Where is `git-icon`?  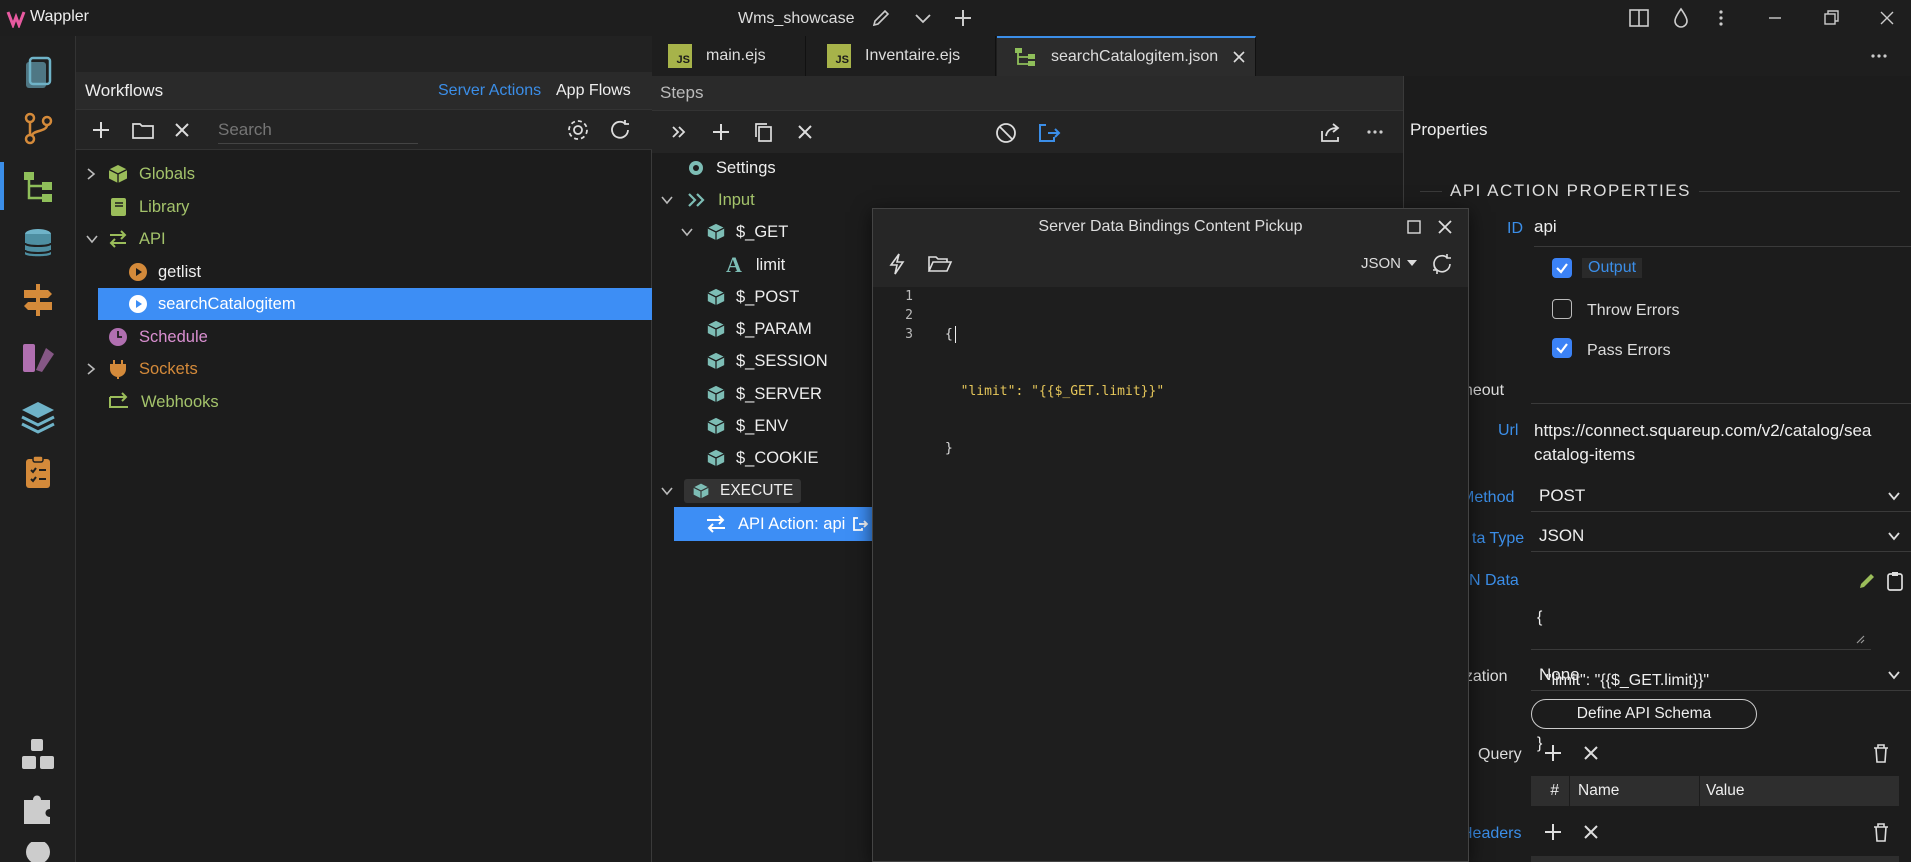 git-icon is located at coordinates (38, 128).